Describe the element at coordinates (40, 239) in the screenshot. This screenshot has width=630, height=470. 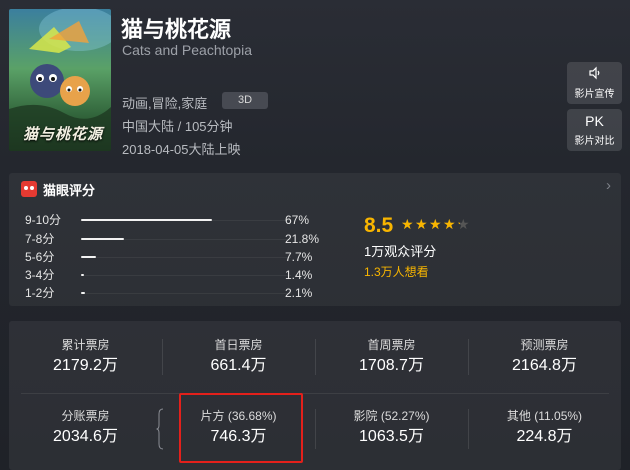
I see `distribution-label: 7-8分` at that location.